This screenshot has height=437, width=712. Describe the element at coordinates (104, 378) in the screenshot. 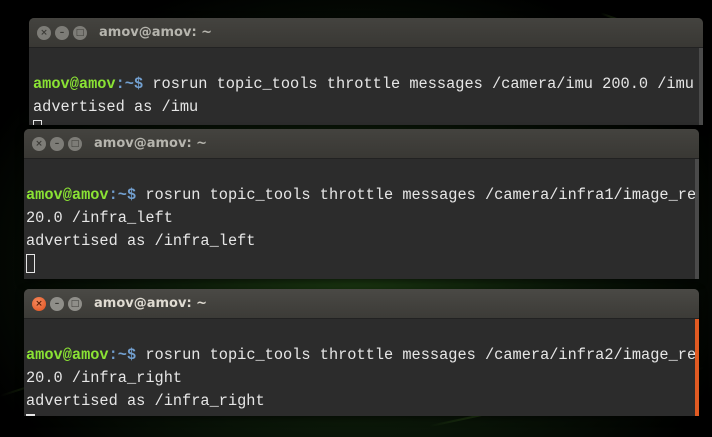

I see `command-text-wrapped: 20.0 /infra_right` at that location.